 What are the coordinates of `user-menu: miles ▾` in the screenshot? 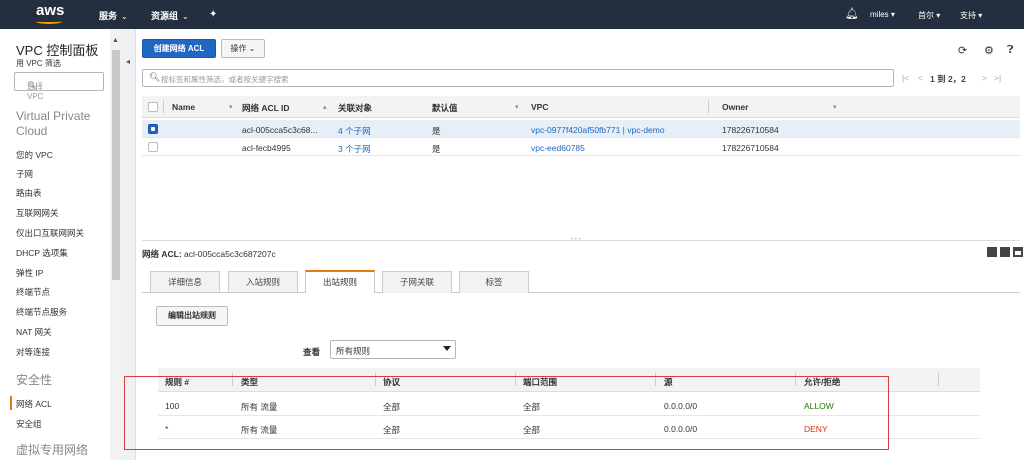 It's located at (882, 14).